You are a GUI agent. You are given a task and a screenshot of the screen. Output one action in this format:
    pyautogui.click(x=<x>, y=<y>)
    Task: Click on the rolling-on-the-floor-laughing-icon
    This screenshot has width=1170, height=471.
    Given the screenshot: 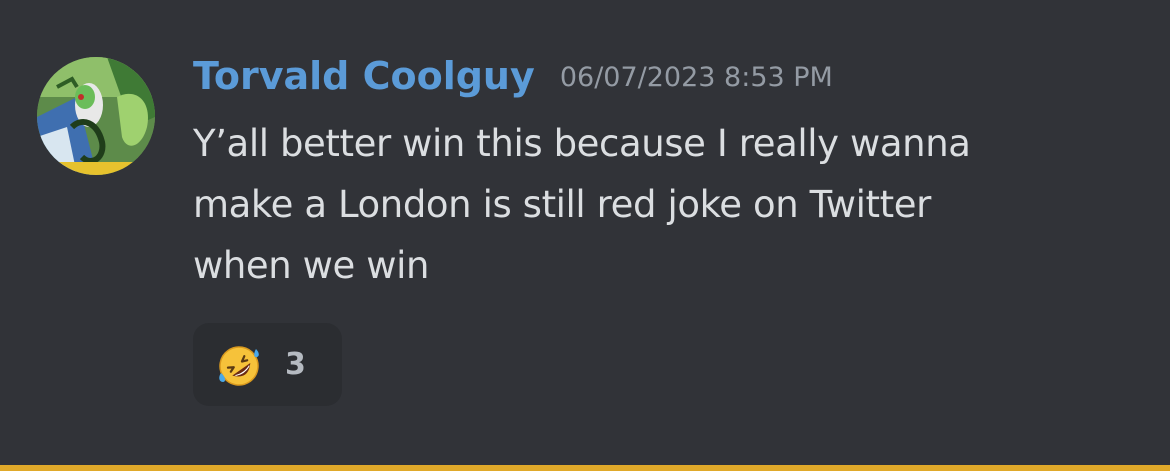 What is the action you would take?
    pyautogui.click(x=239, y=366)
    